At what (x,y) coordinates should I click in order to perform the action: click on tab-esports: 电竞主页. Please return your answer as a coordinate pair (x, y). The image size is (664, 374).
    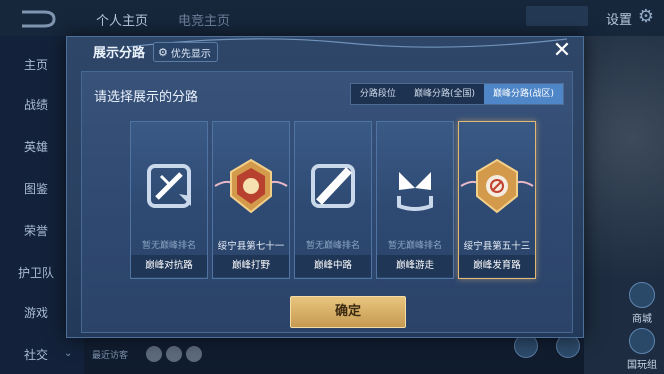
    Looking at the image, I should click on (204, 19).